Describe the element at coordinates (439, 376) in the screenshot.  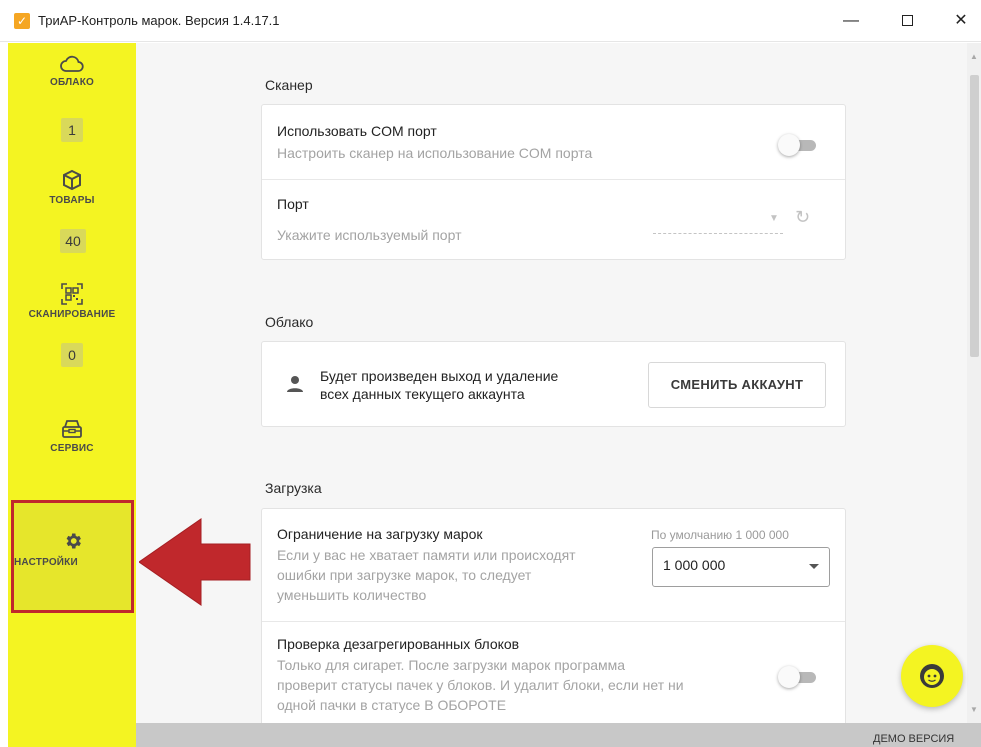
I see `logout-warning-line1: Будет произведен выход и удаление` at that location.